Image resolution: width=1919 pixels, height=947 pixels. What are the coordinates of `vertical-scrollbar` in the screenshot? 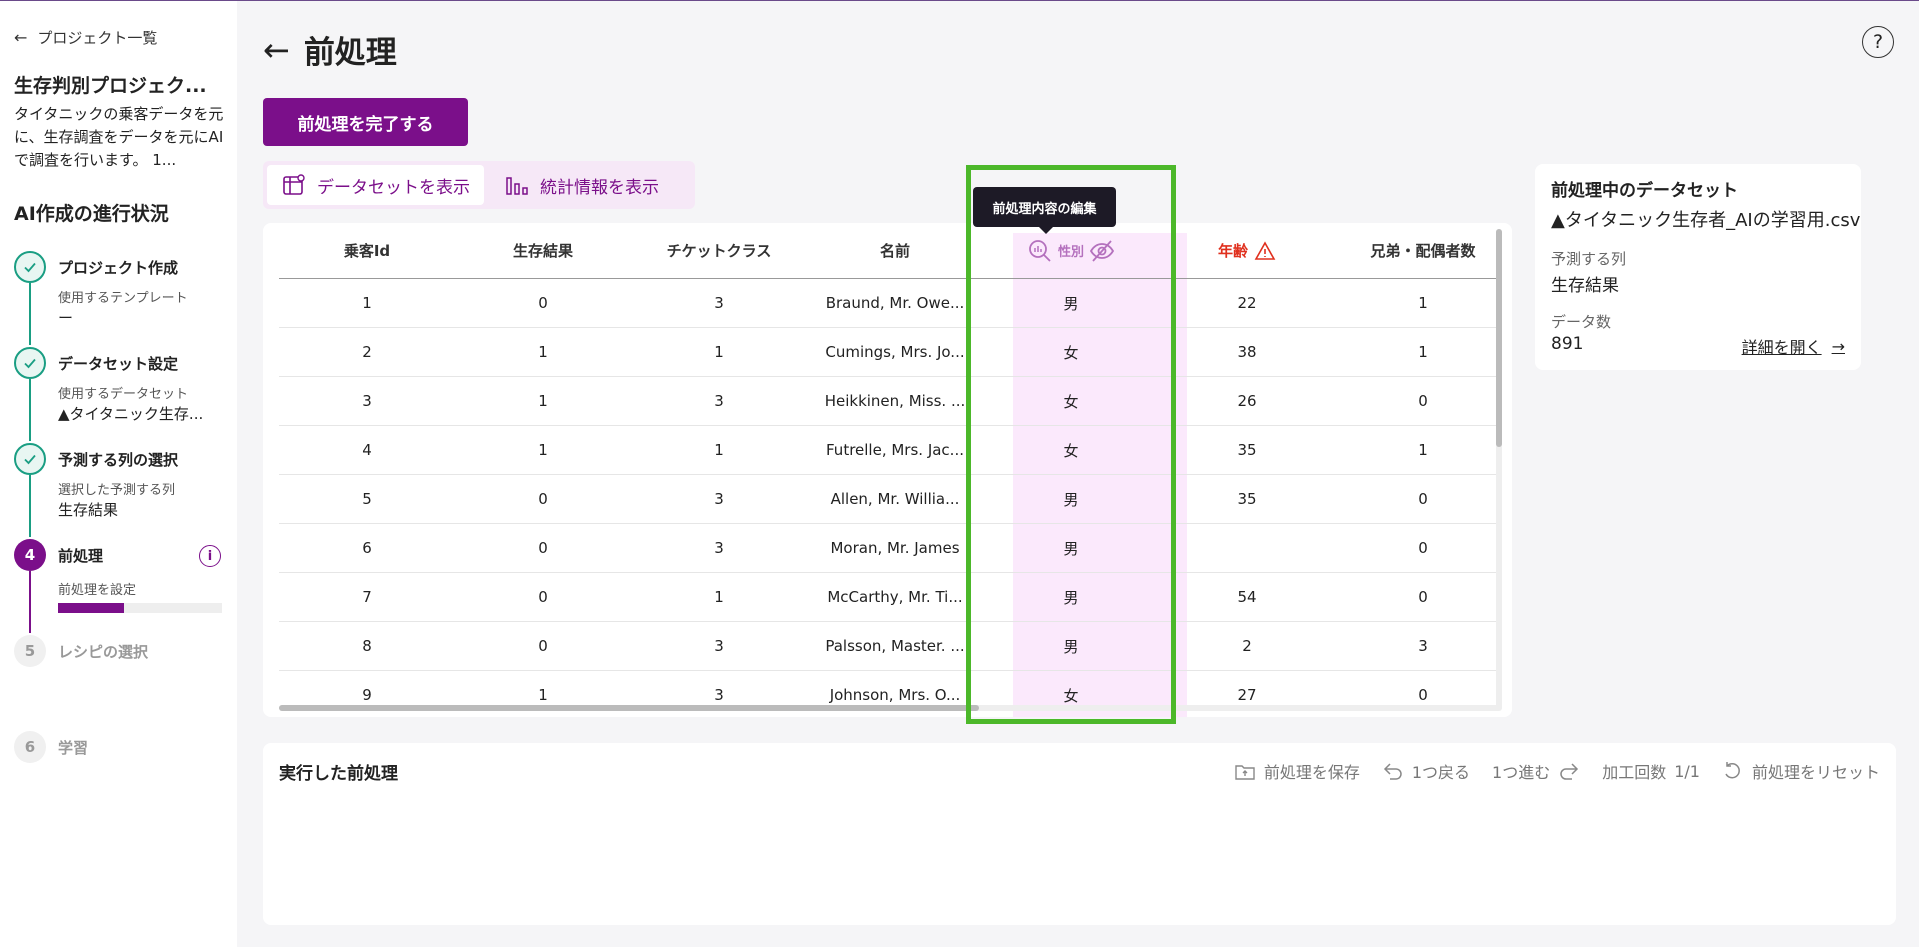 It's located at (1499, 470).